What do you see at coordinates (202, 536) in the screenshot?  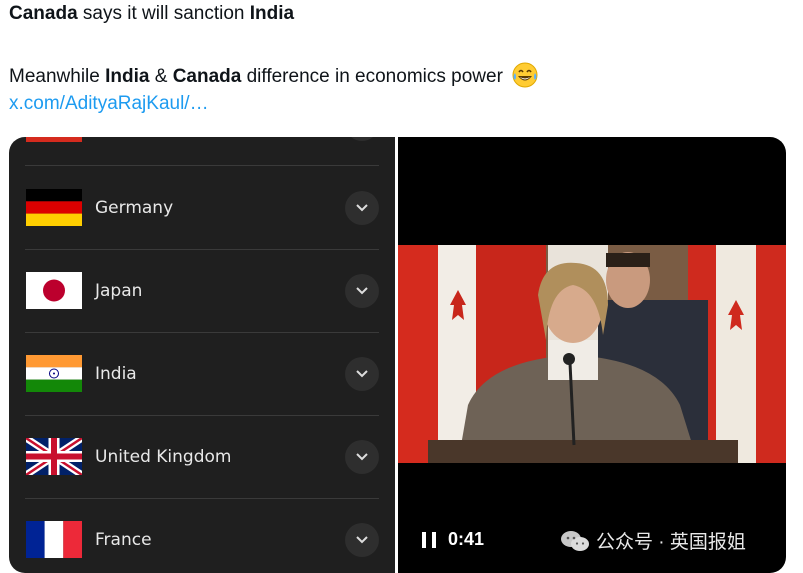 I see `country-row-france: France` at bounding box center [202, 536].